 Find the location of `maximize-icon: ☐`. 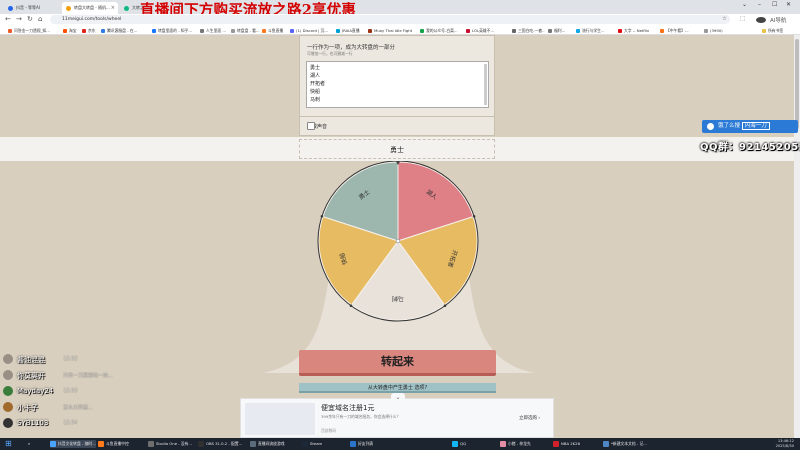

maximize-icon: ☐ is located at coordinates (774, 4).